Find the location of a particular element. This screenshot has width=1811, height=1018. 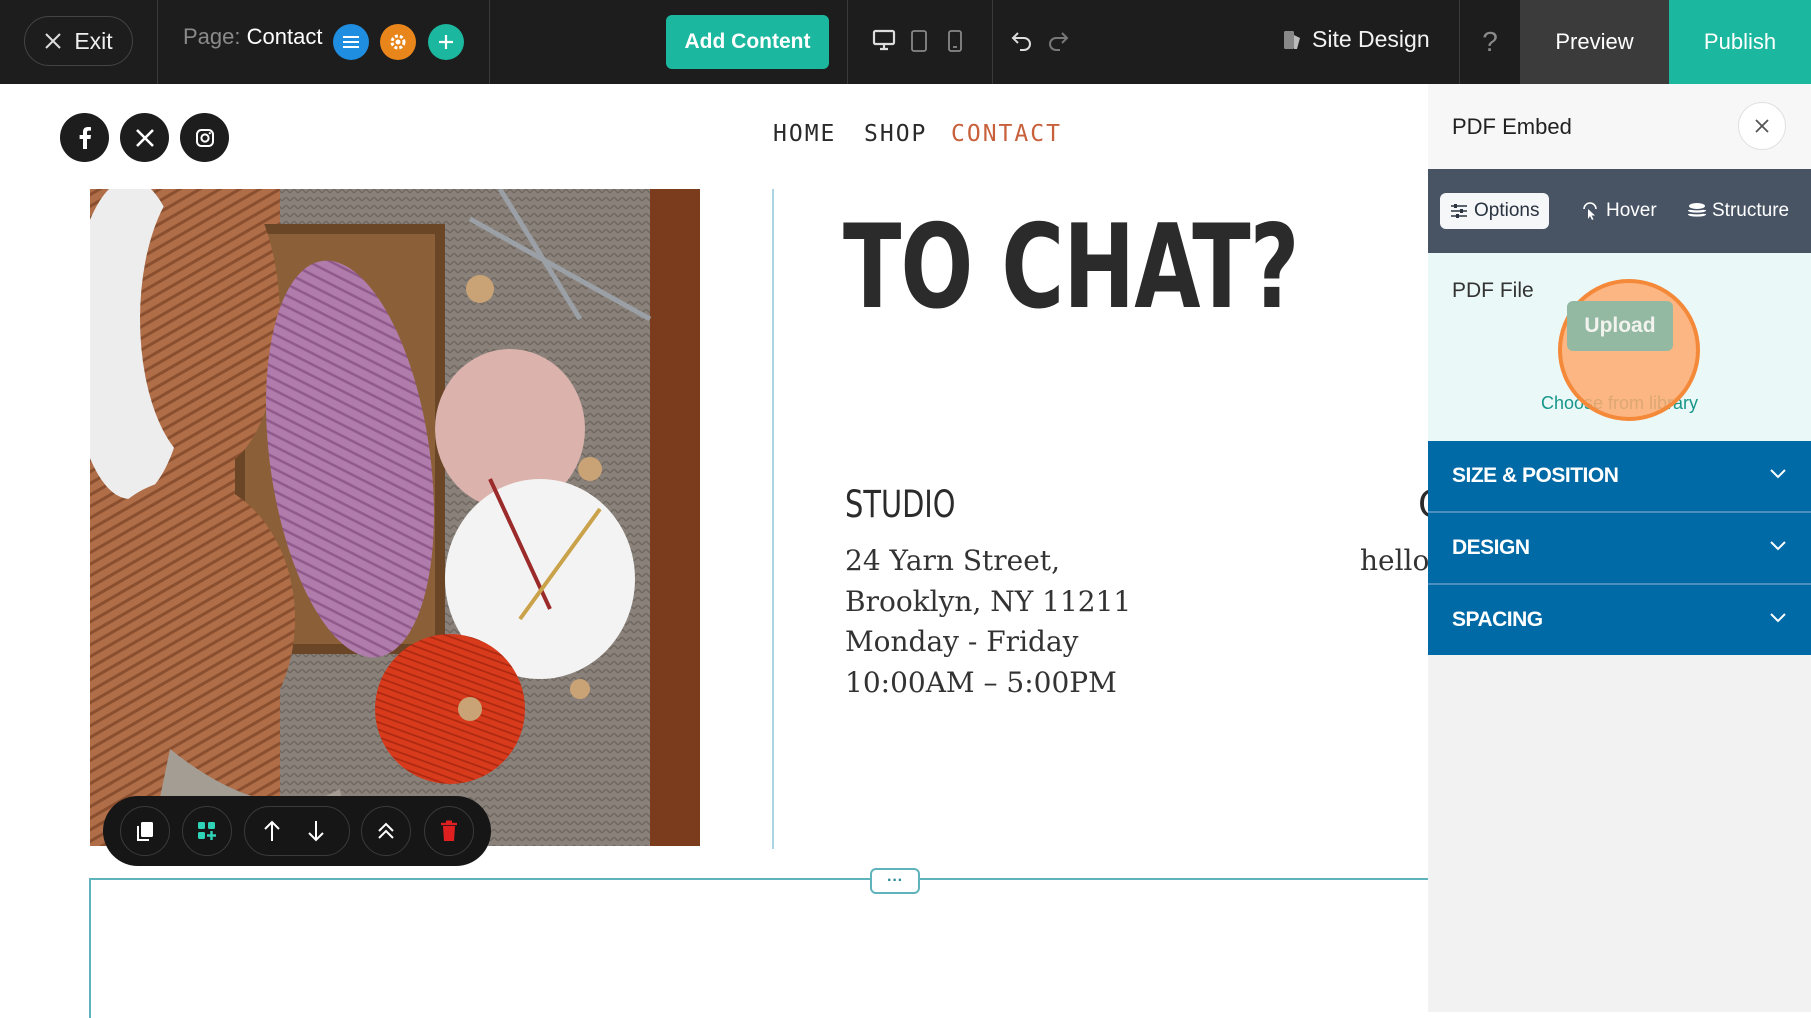

panel-title: PDF Embed is located at coordinates (1512, 126).